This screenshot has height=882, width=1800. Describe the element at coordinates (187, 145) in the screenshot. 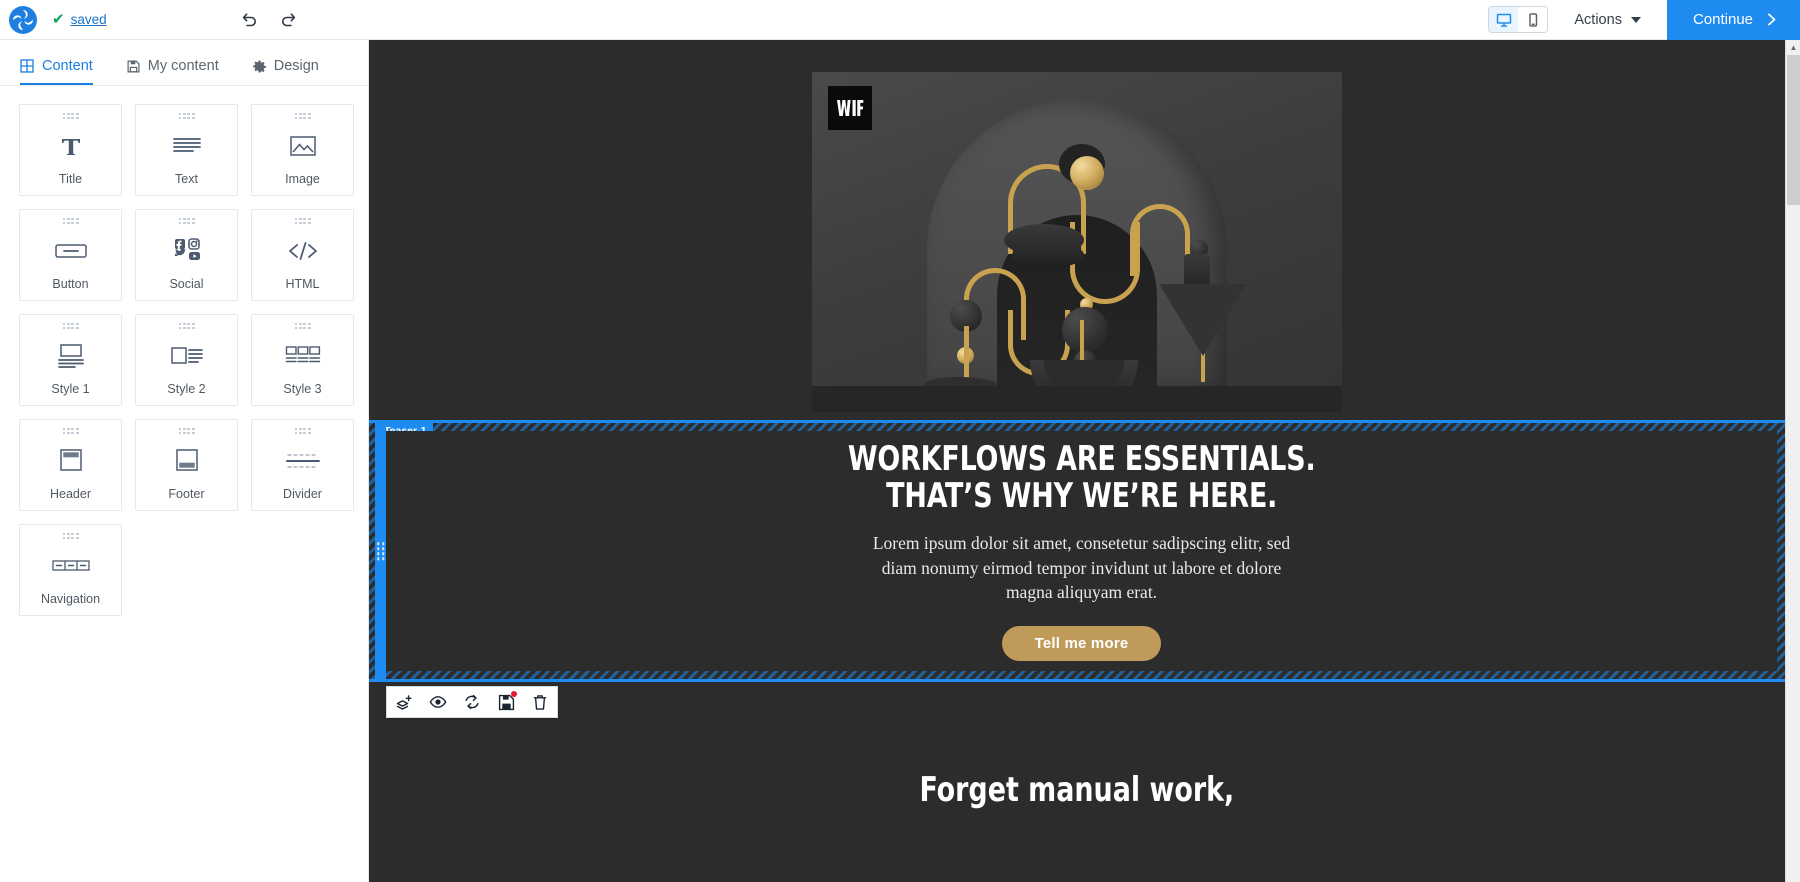

I see `text-lines-icon` at that location.